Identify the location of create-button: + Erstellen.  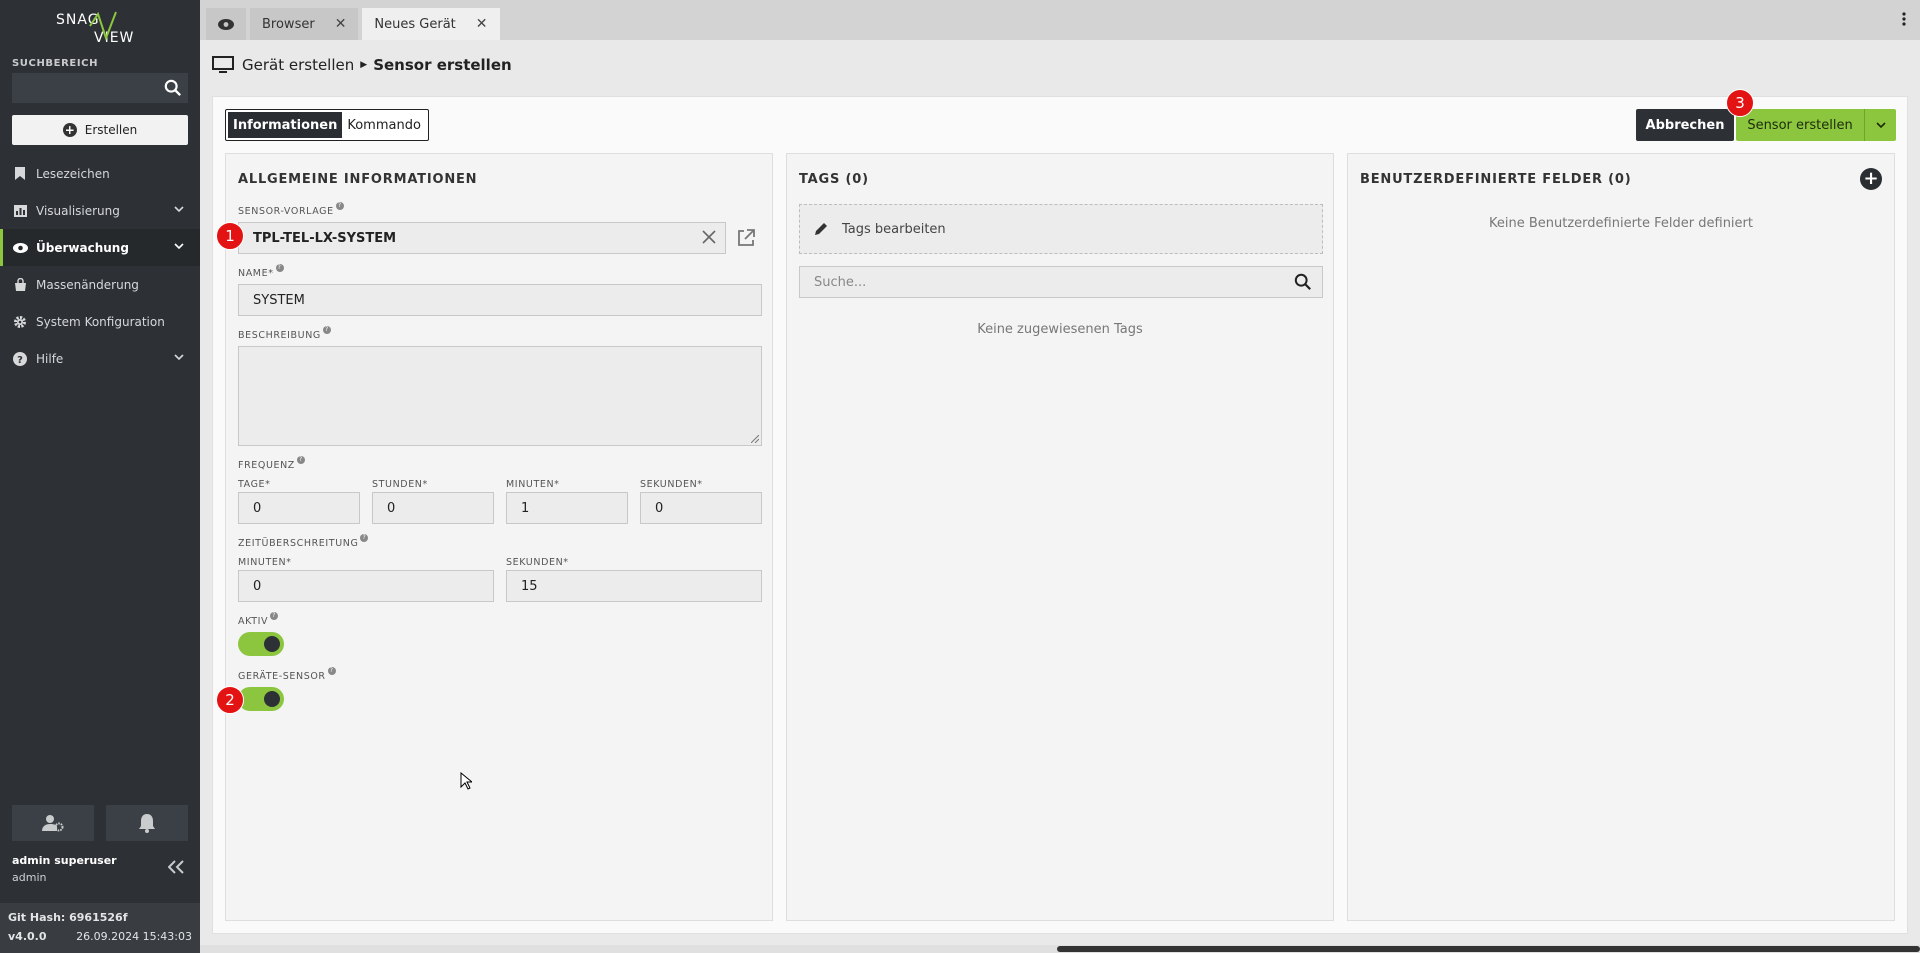
(100, 130).